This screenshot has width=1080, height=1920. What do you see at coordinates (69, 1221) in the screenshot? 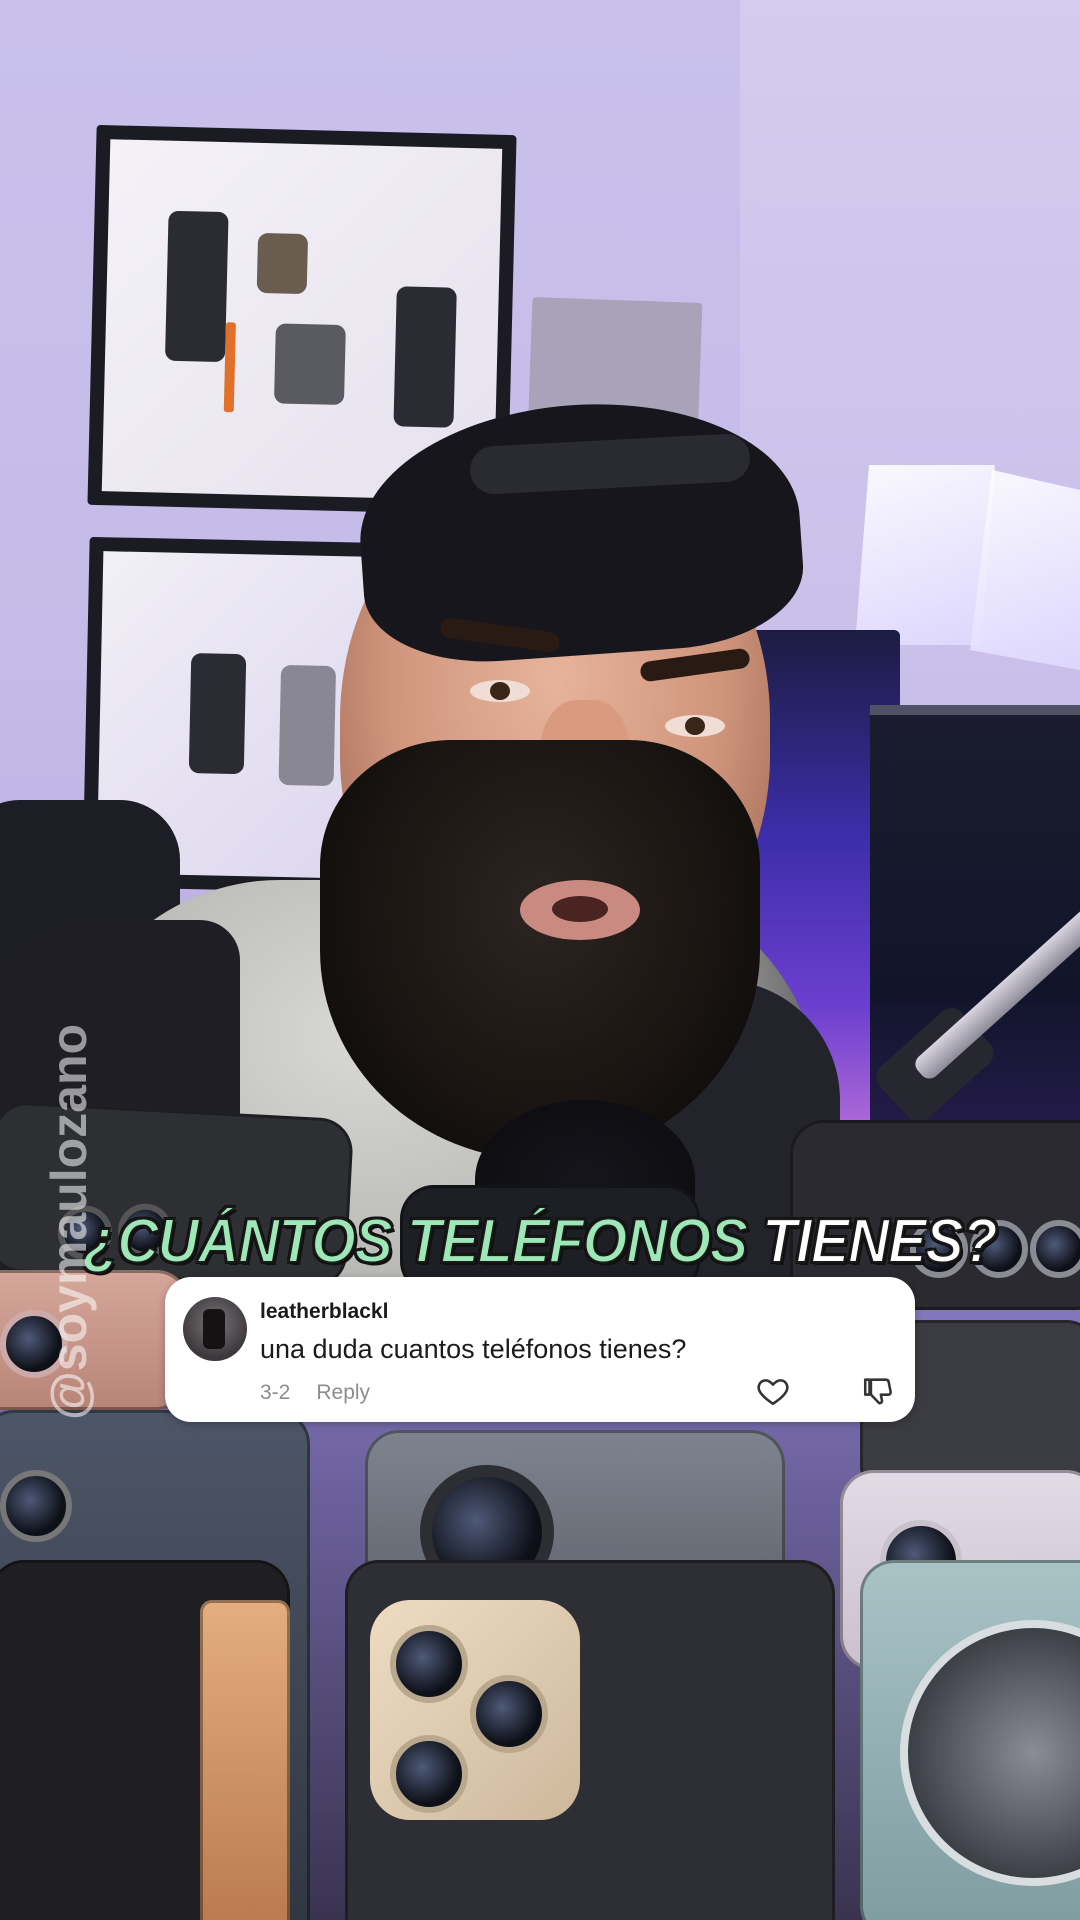
I see `creator-watermark: @soymaulozano` at bounding box center [69, 1221].